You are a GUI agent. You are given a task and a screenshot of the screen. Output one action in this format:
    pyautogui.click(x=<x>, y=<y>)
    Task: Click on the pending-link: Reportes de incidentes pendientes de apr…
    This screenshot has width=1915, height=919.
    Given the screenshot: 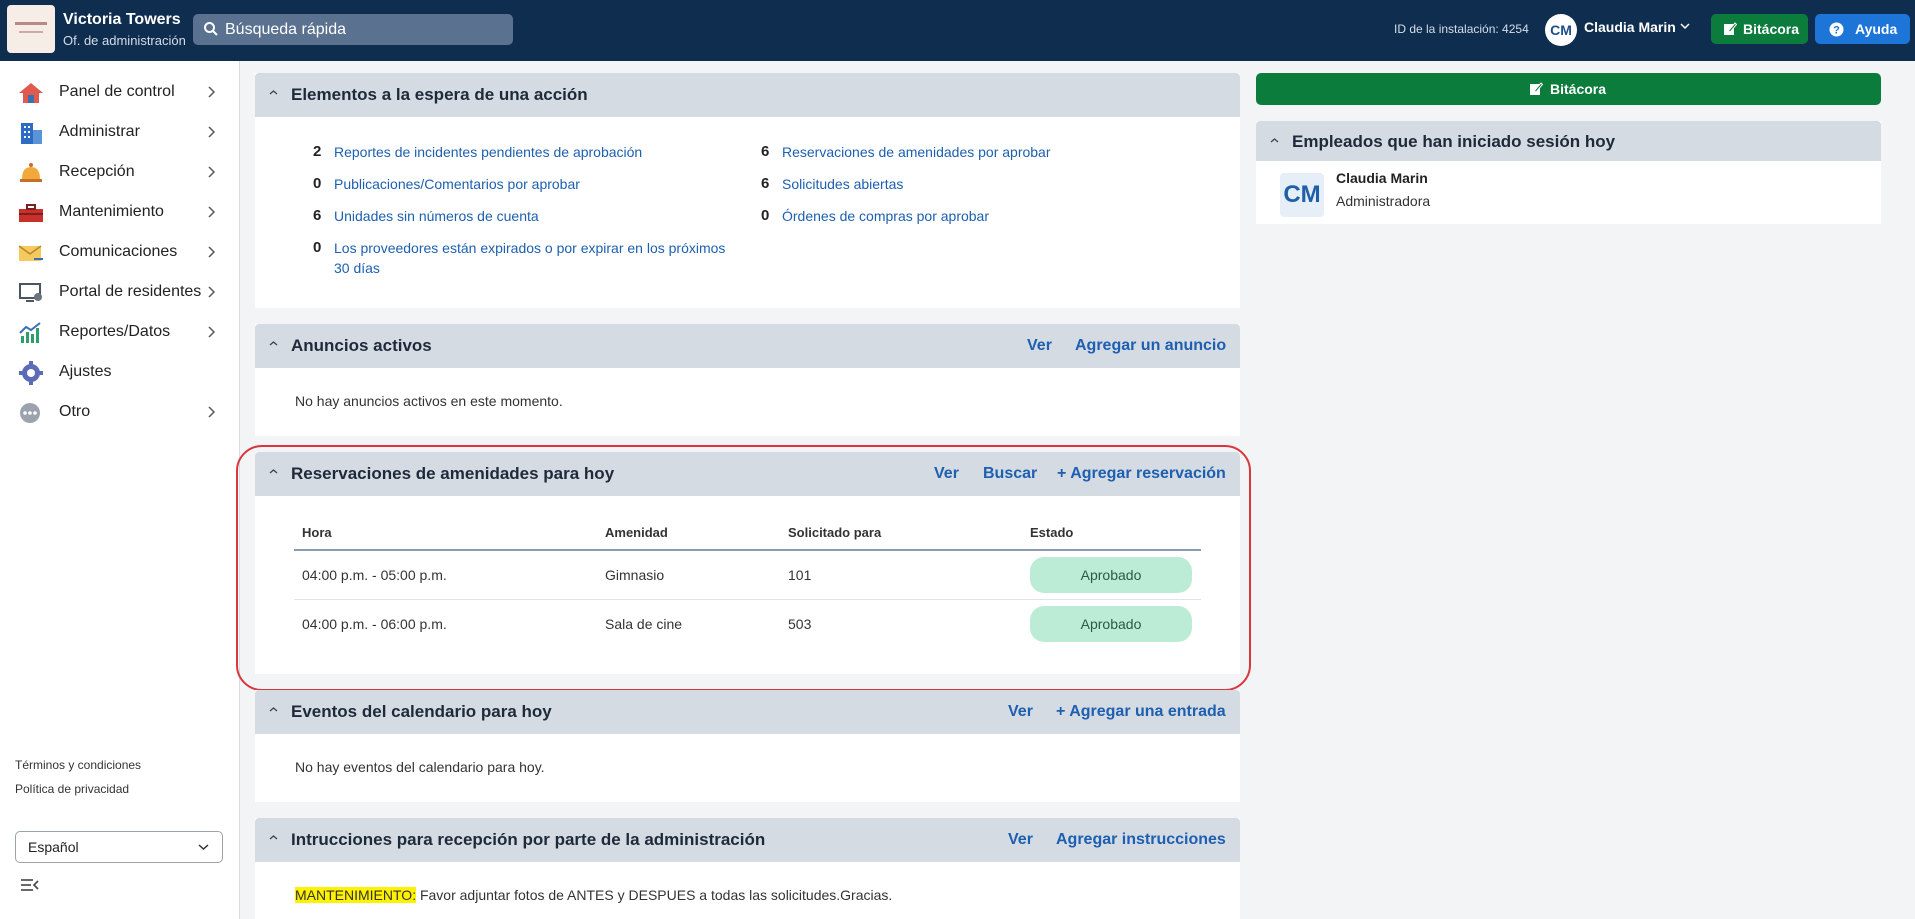 What is the action you would take?
    pyautogui.click(x=488, y=152)
    